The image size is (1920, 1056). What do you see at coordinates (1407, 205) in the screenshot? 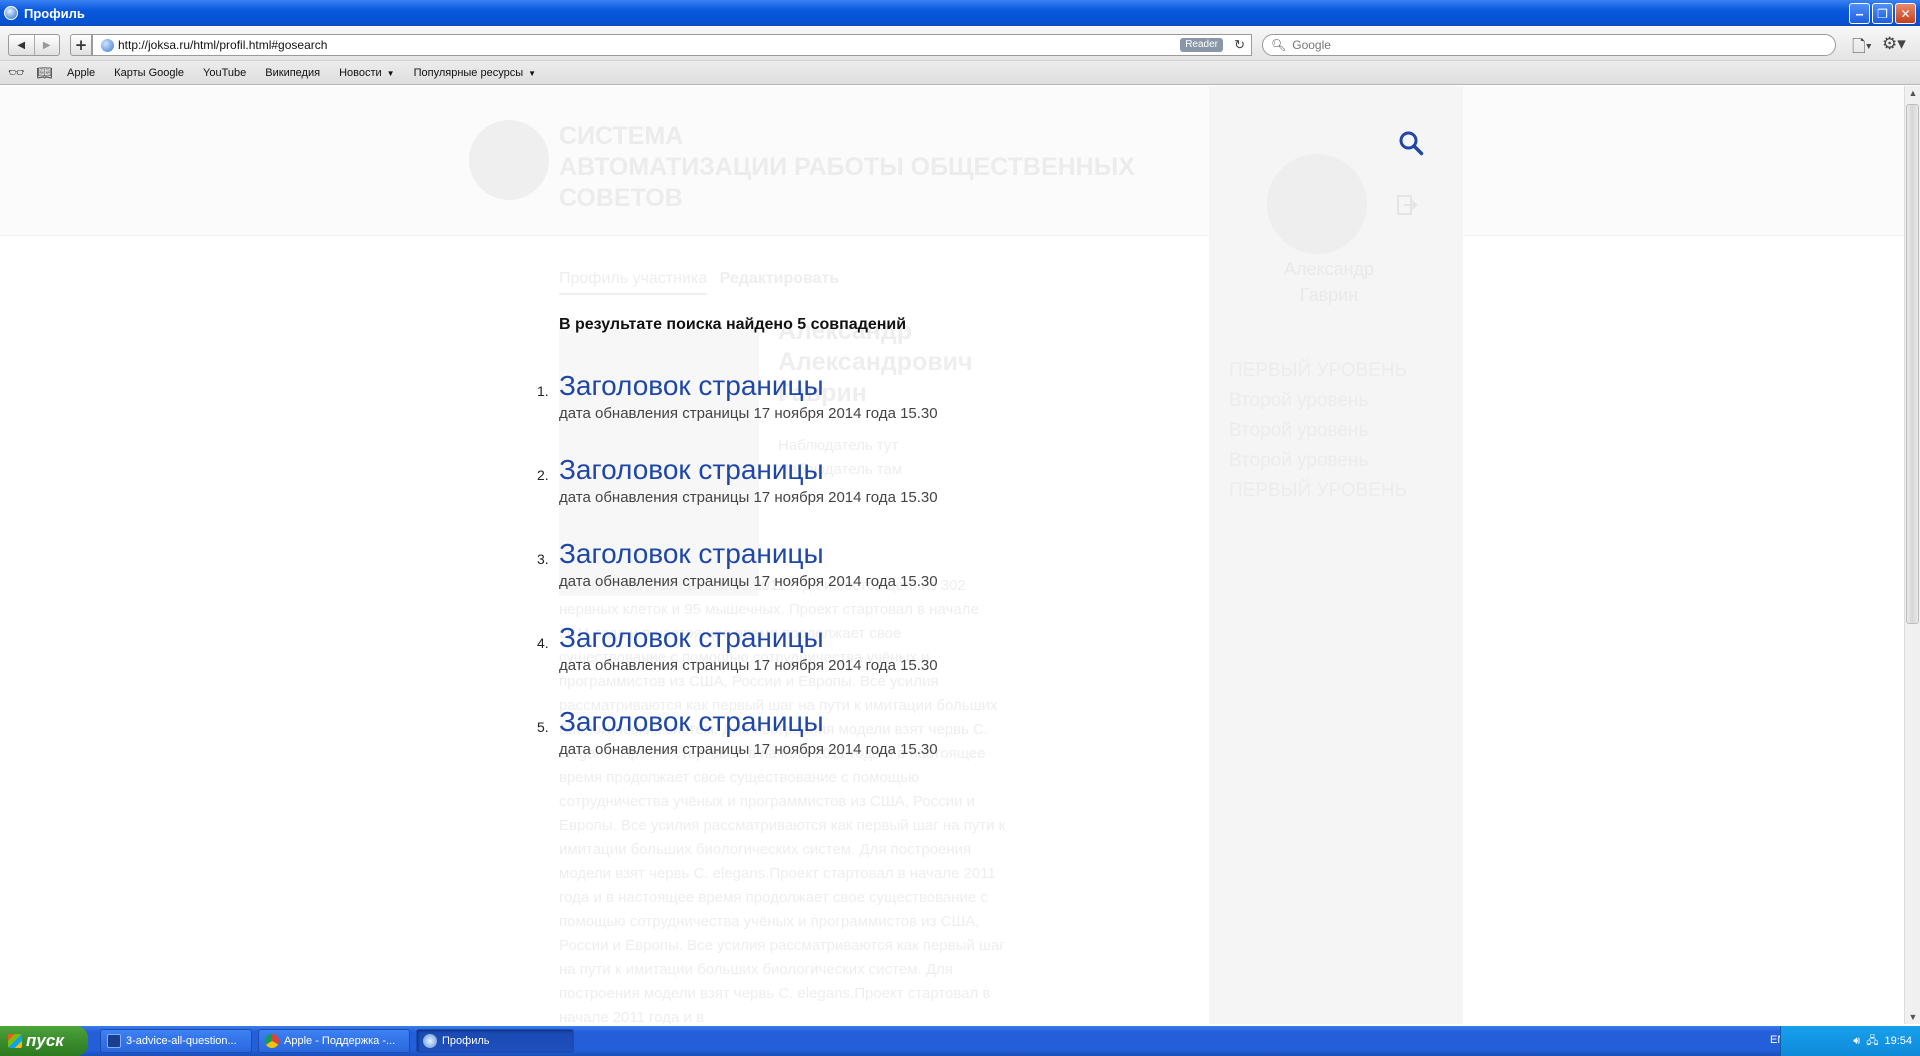
I see `logout-icon` at bounding box center [1407, 205].